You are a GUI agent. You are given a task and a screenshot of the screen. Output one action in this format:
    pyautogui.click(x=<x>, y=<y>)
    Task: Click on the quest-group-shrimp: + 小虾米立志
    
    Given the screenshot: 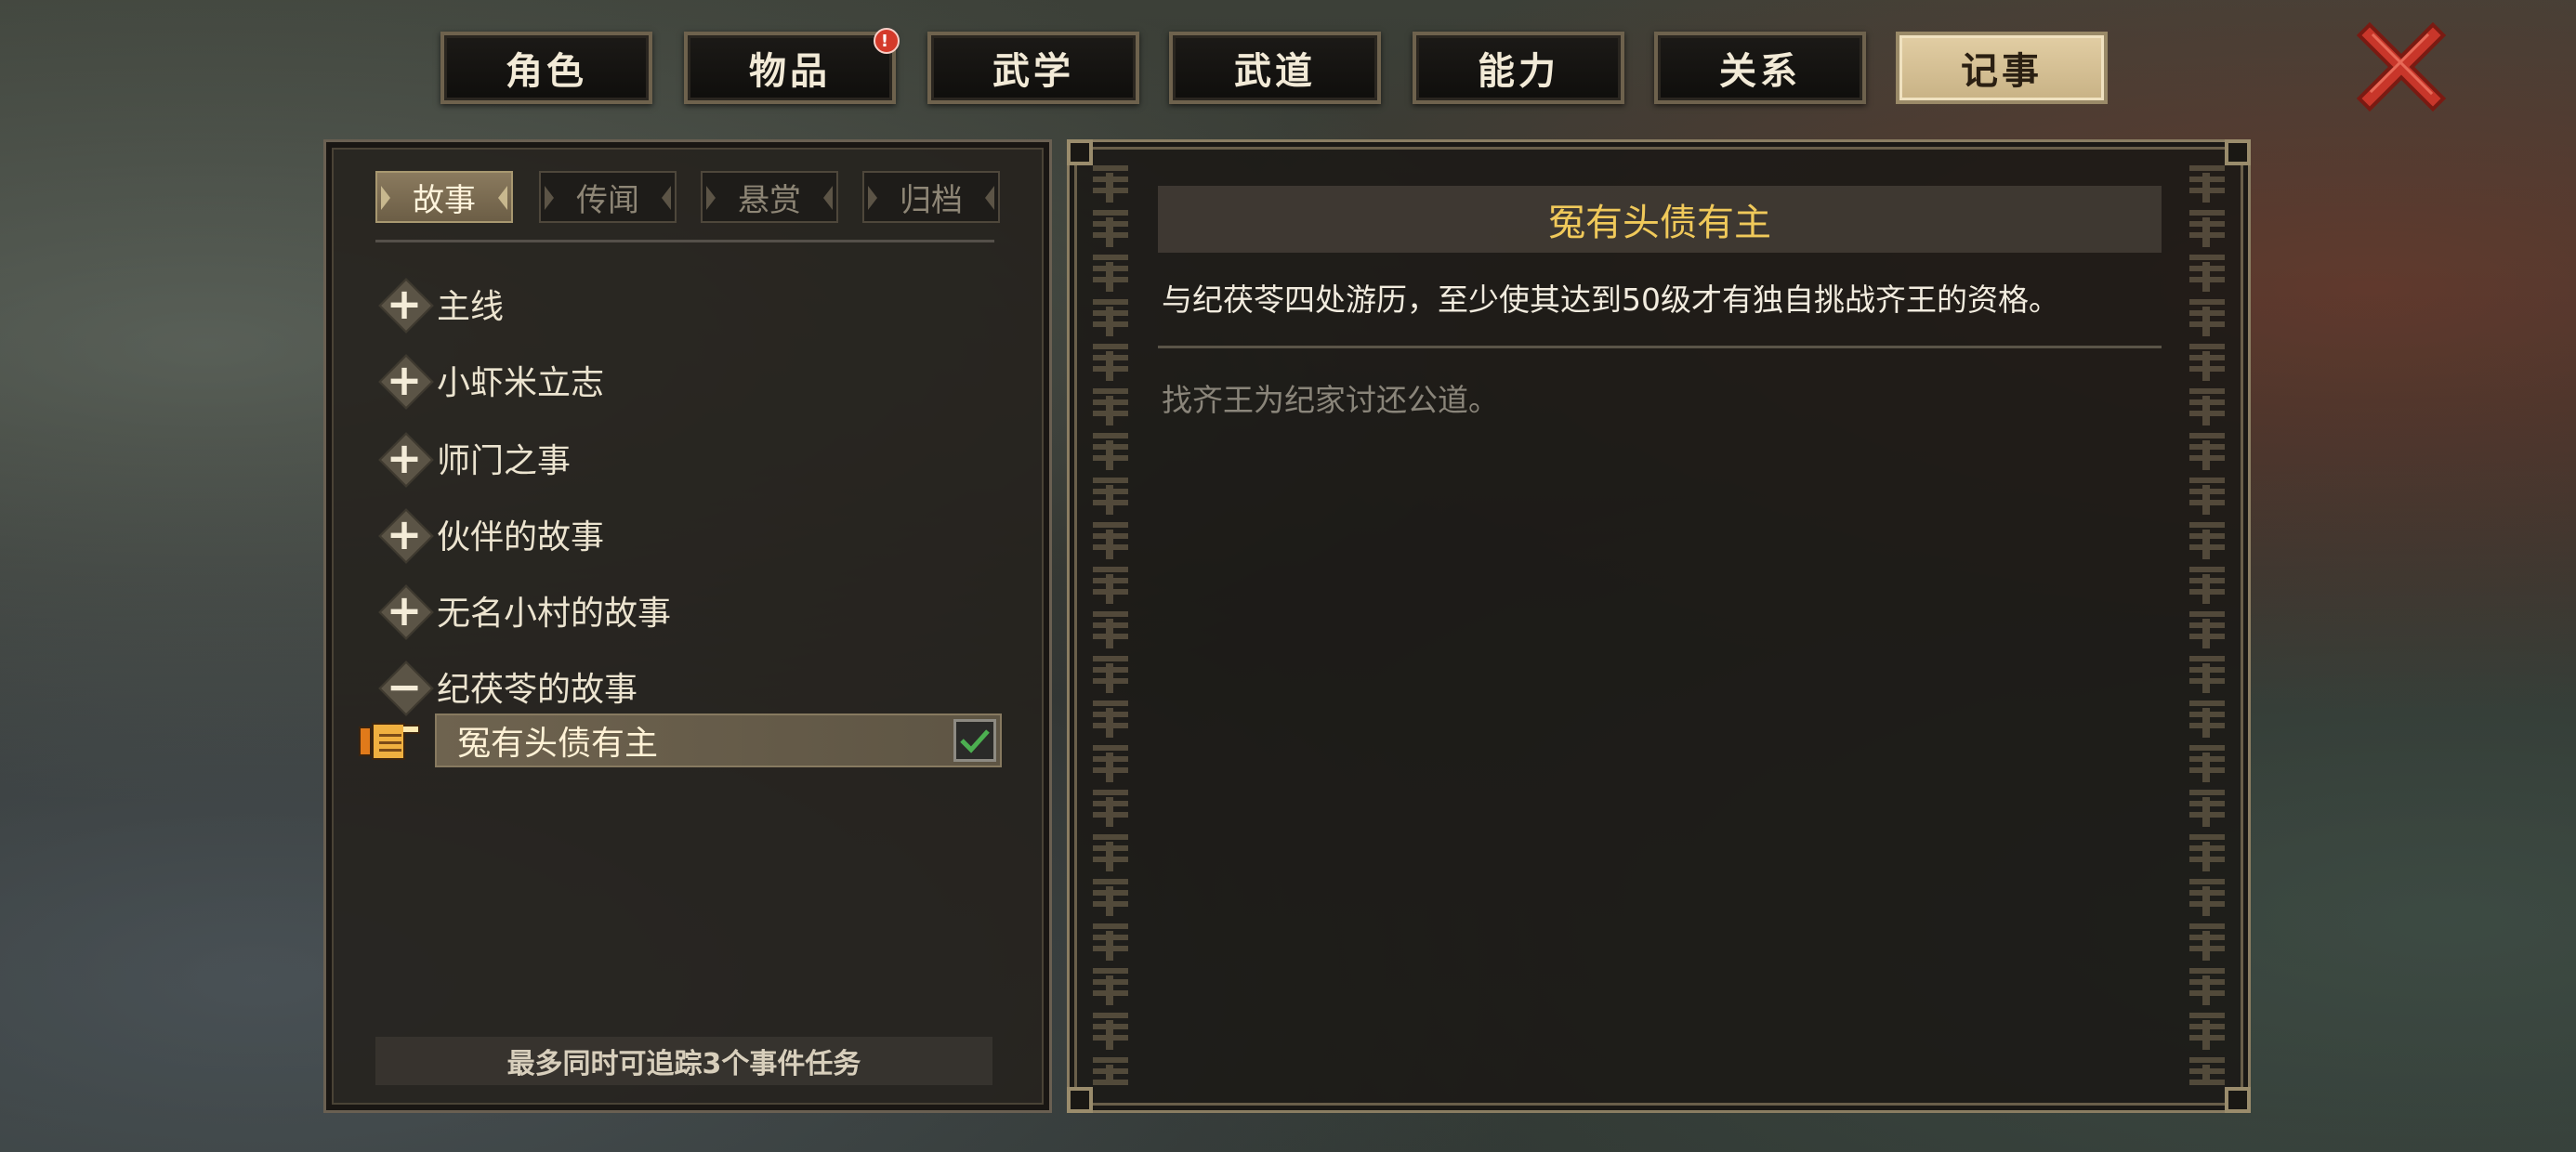 What is the action you would take?
    pyautogui.click(x=491, y=380)
    